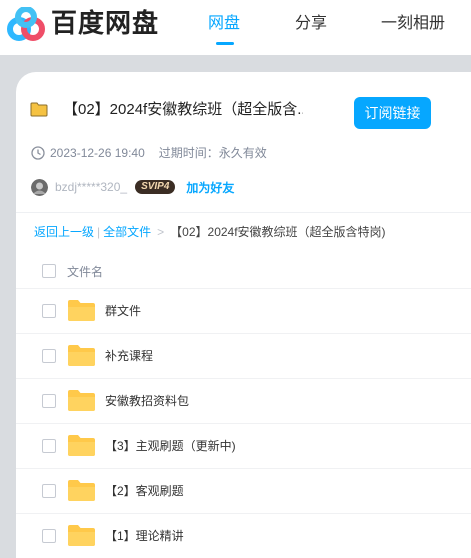 This screenshot has height=558, width=471. Describe the element at coordinates (38, 153) in the screenshot. I see `clock-icon` at that location.